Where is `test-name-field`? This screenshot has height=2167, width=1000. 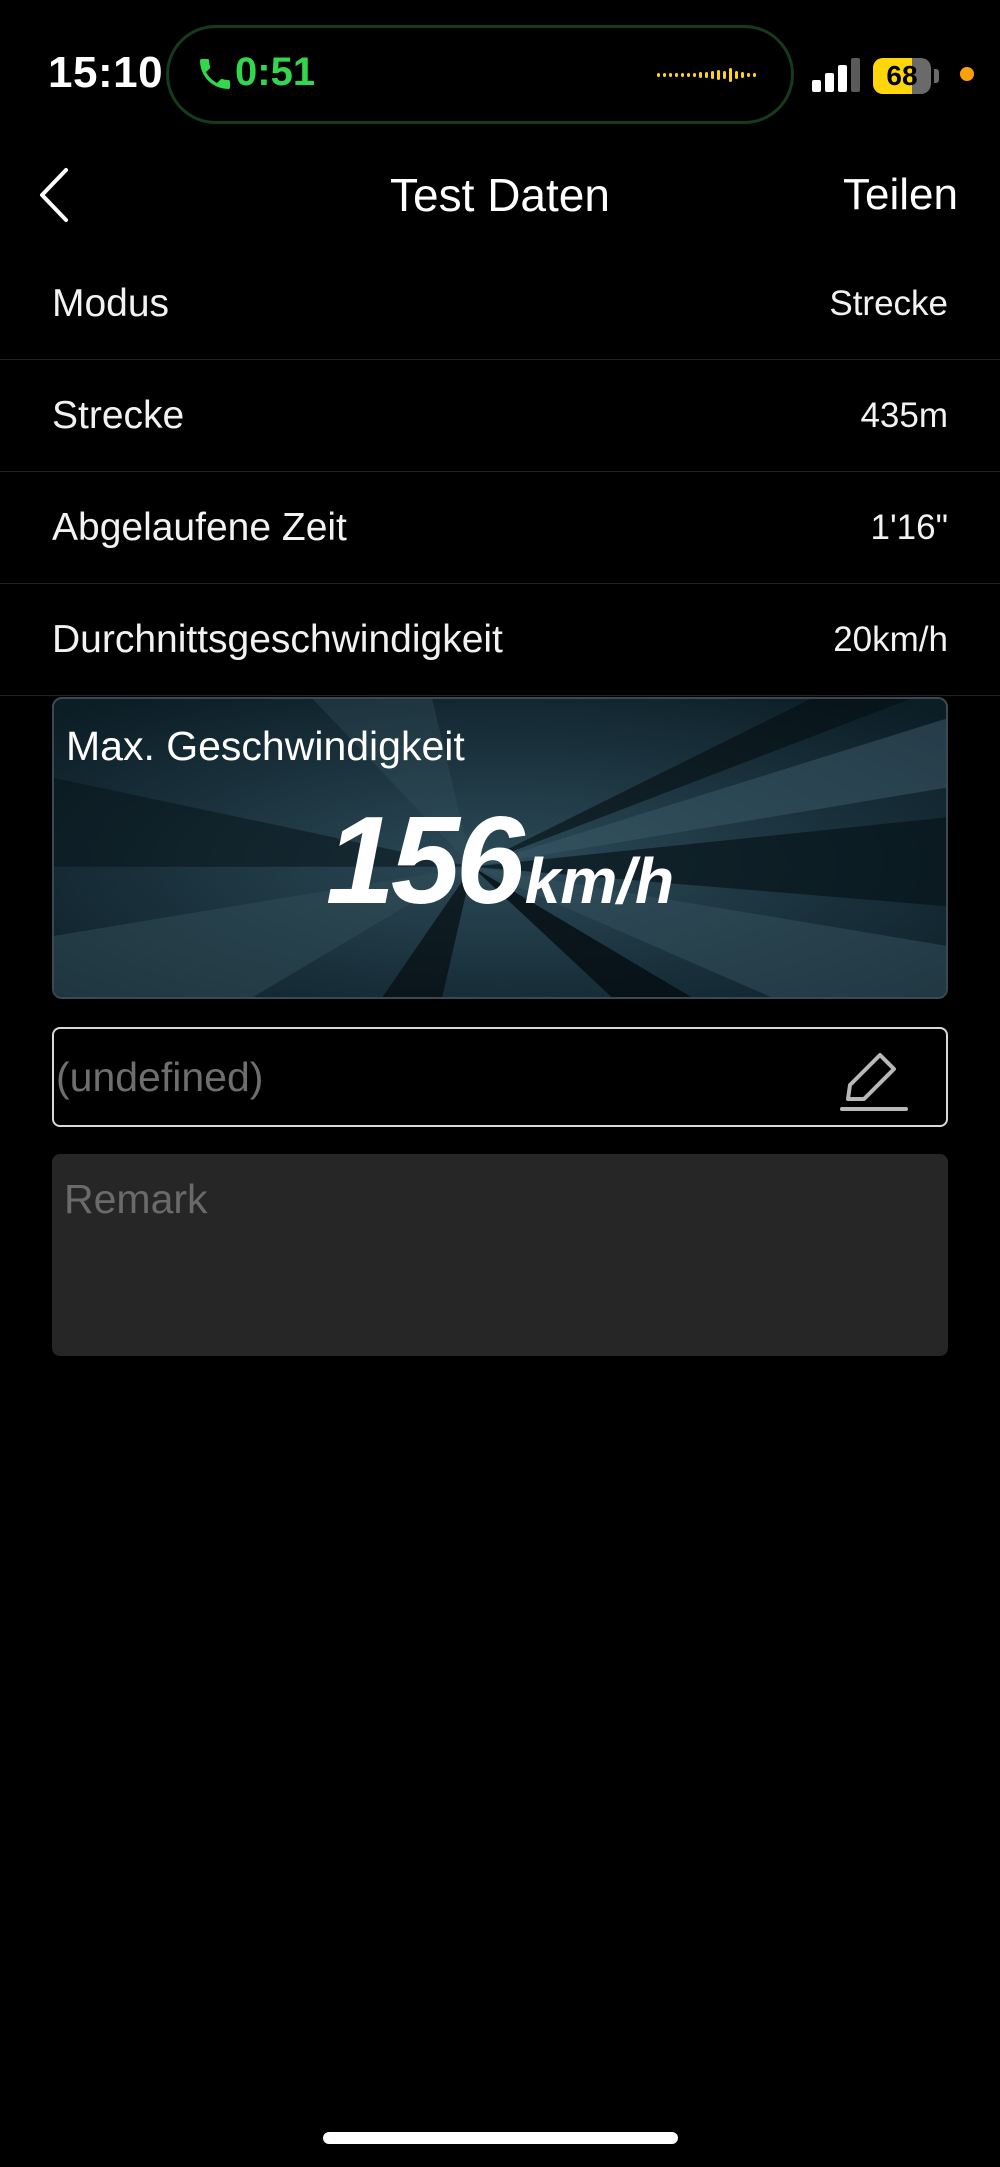
test-name-field is located at coordinates (500, 1077).